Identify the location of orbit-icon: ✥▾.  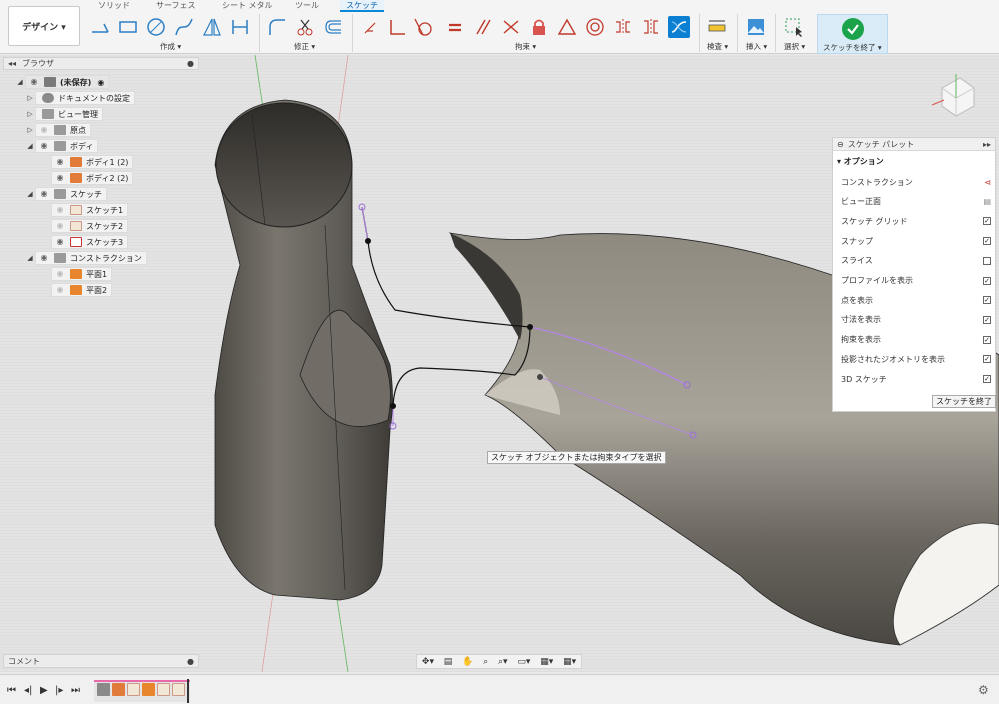
(428, 662).